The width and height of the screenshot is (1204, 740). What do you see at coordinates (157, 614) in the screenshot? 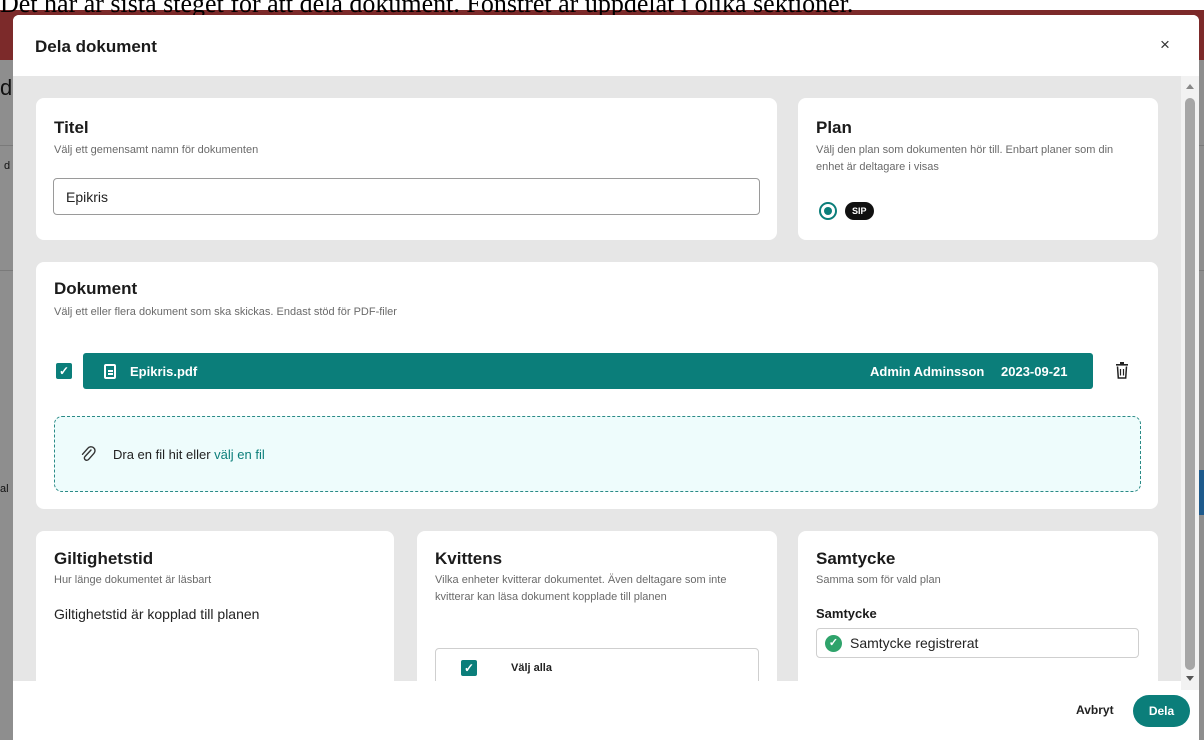
I see `validity-text: Giltighetstid är kopplad till planen` at bounding box center [157, 614].